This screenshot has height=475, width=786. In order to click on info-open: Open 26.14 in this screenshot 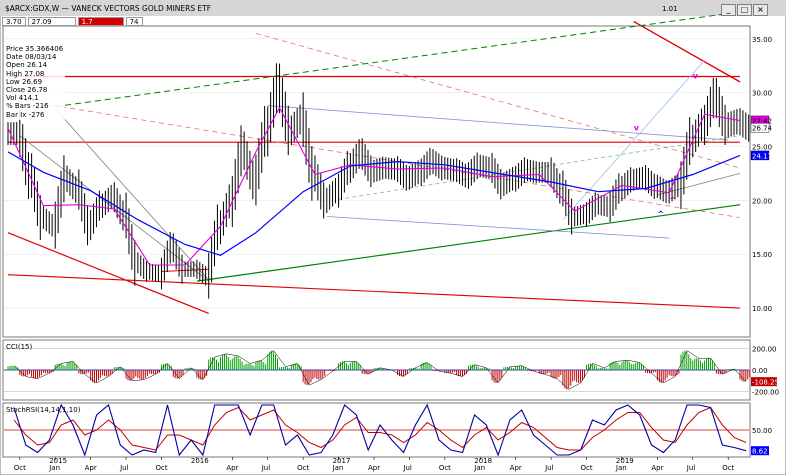, I will do `click(26, 65)`.